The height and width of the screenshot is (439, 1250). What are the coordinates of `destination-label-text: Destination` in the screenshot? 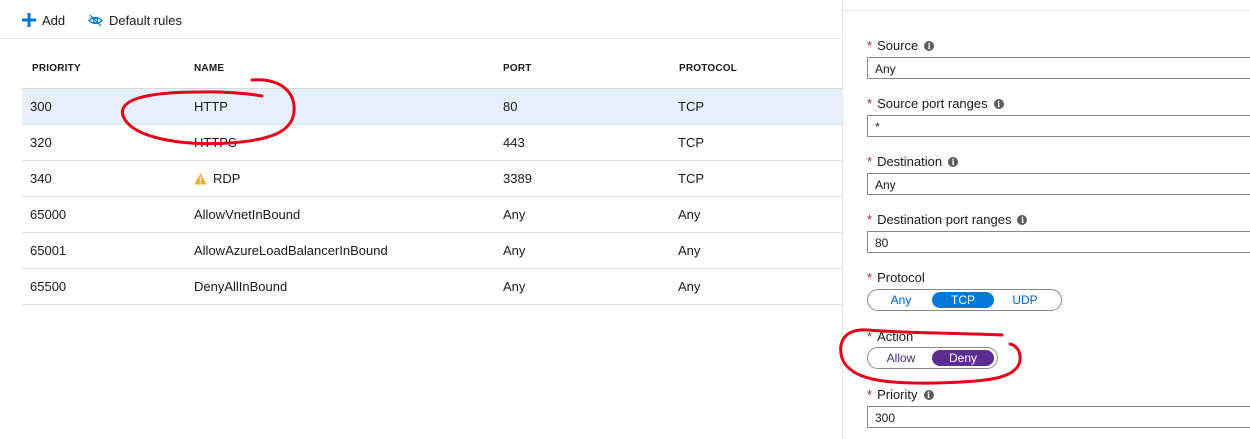 It's located at (910, 161).